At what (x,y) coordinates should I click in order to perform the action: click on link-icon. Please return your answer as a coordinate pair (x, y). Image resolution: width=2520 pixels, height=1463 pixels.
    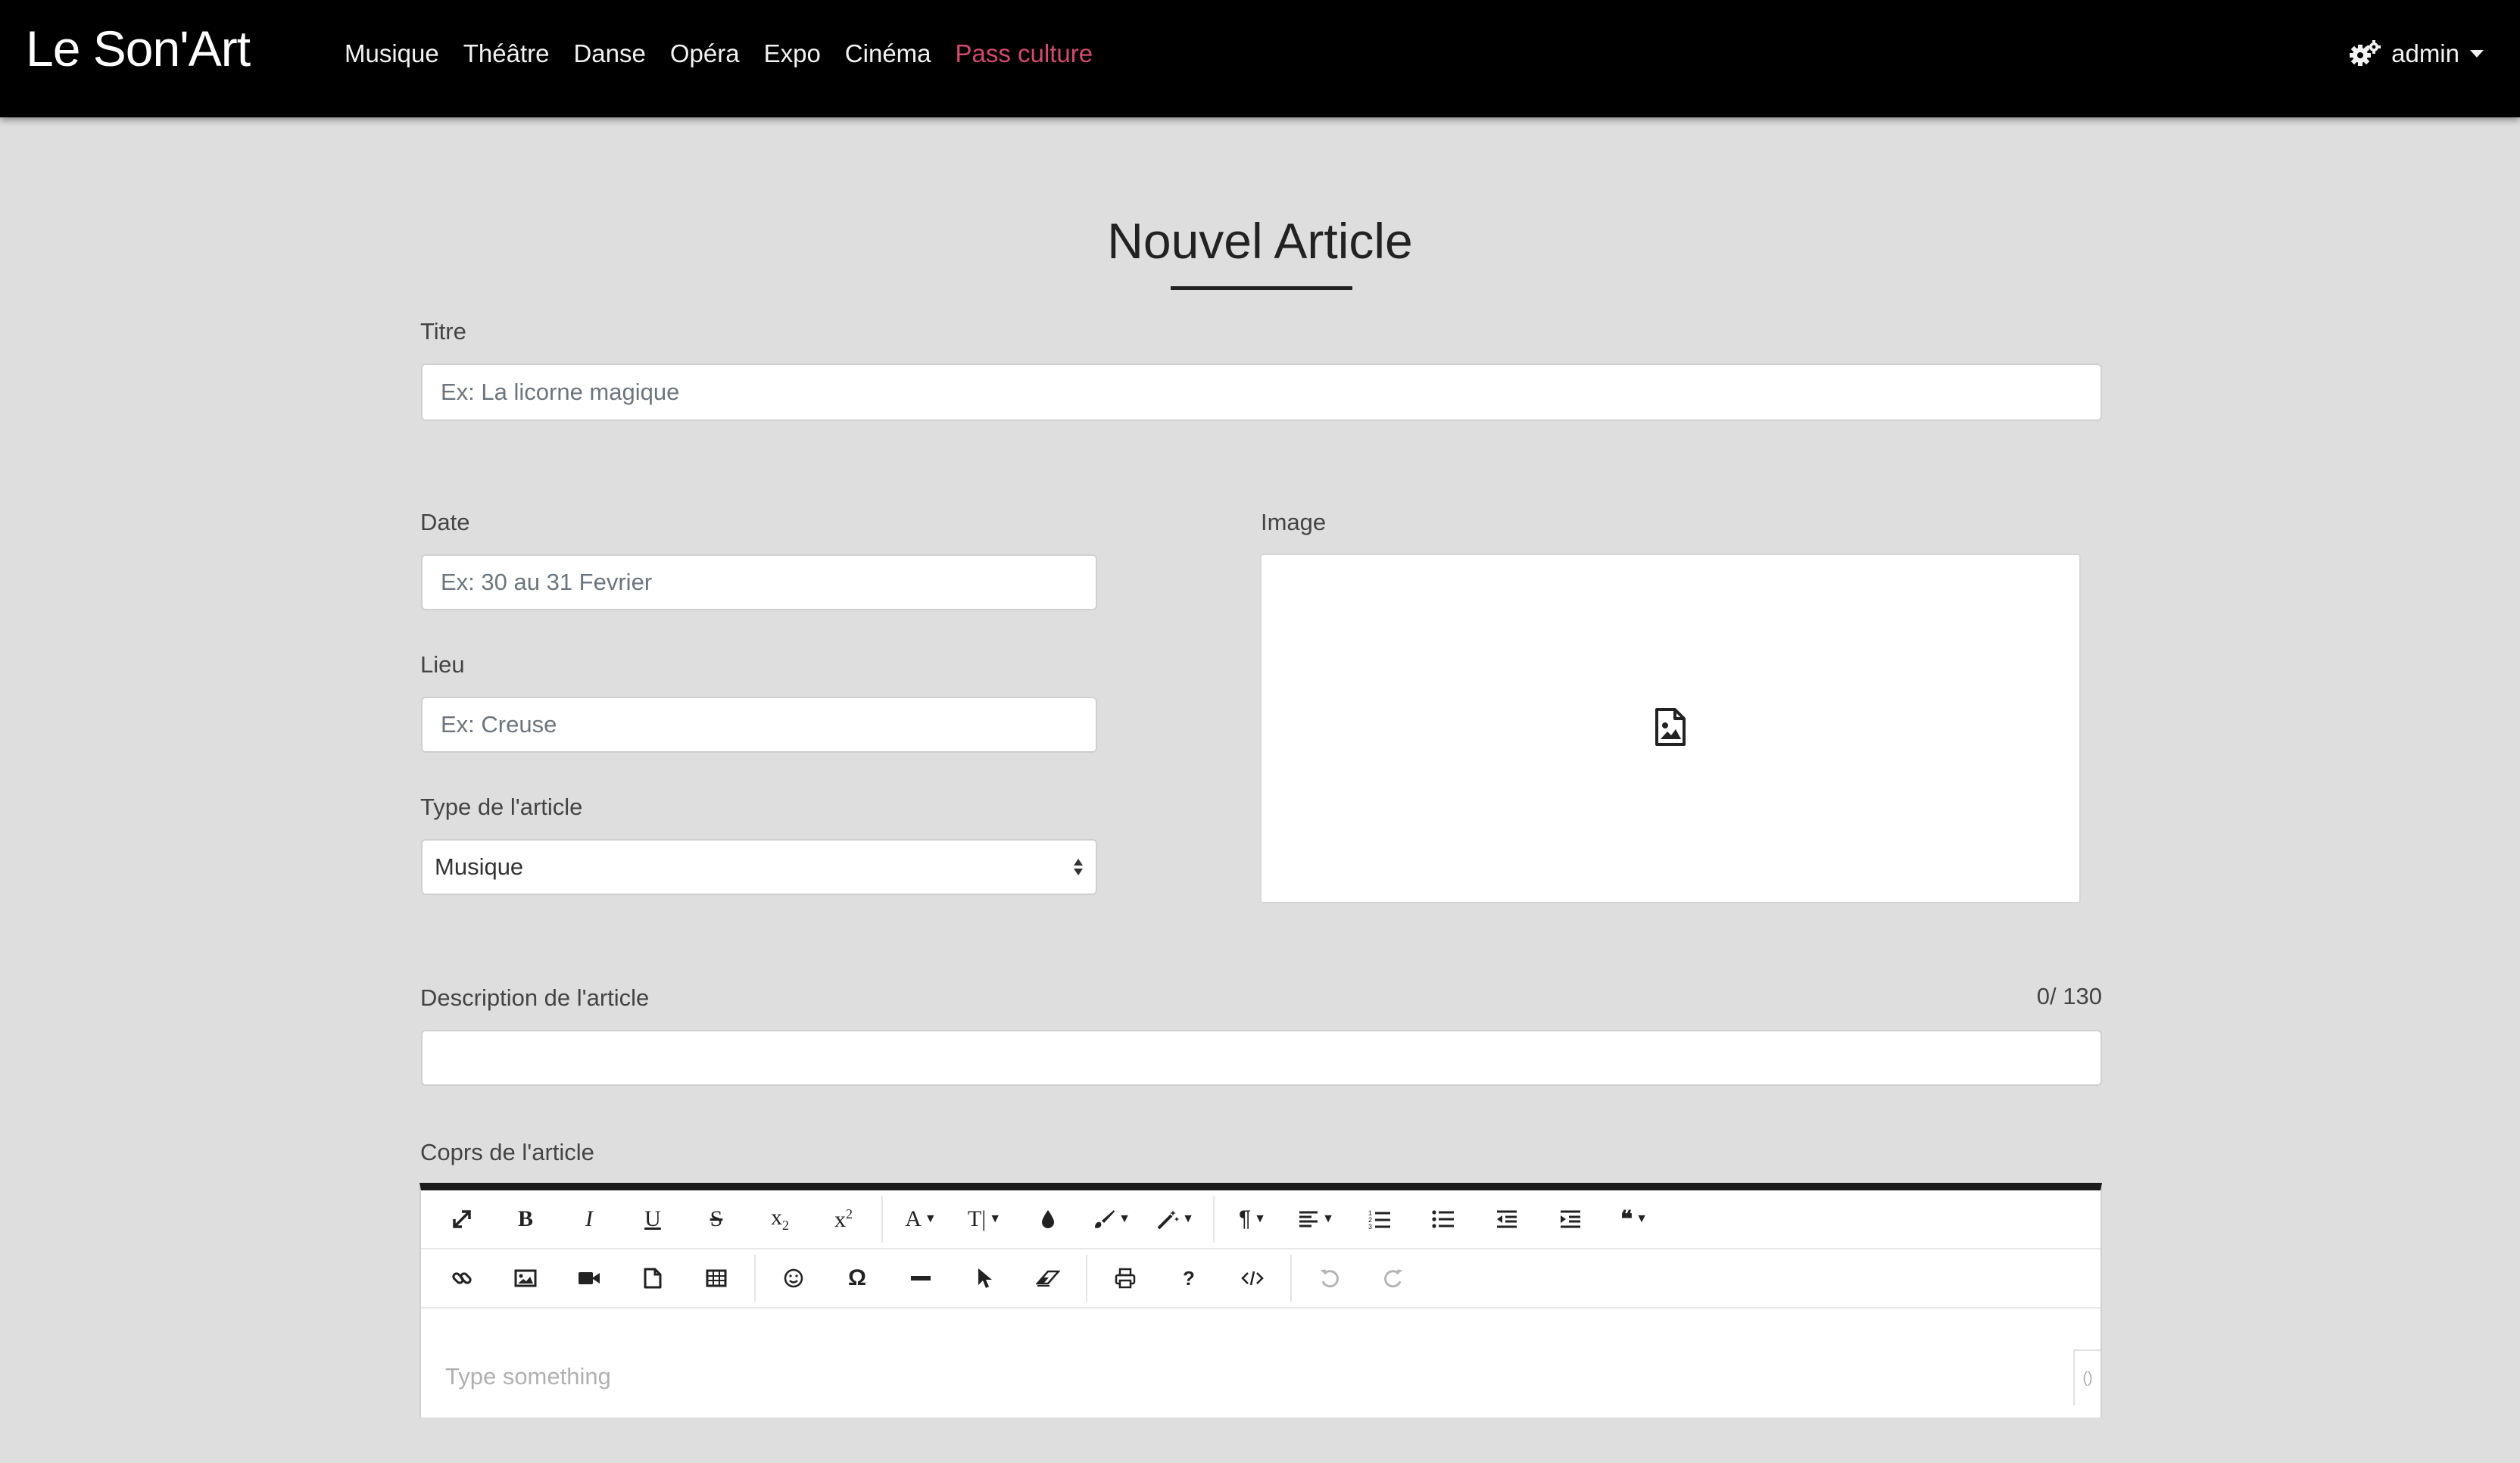
    Looking at the image, I should click on (462, 1278).